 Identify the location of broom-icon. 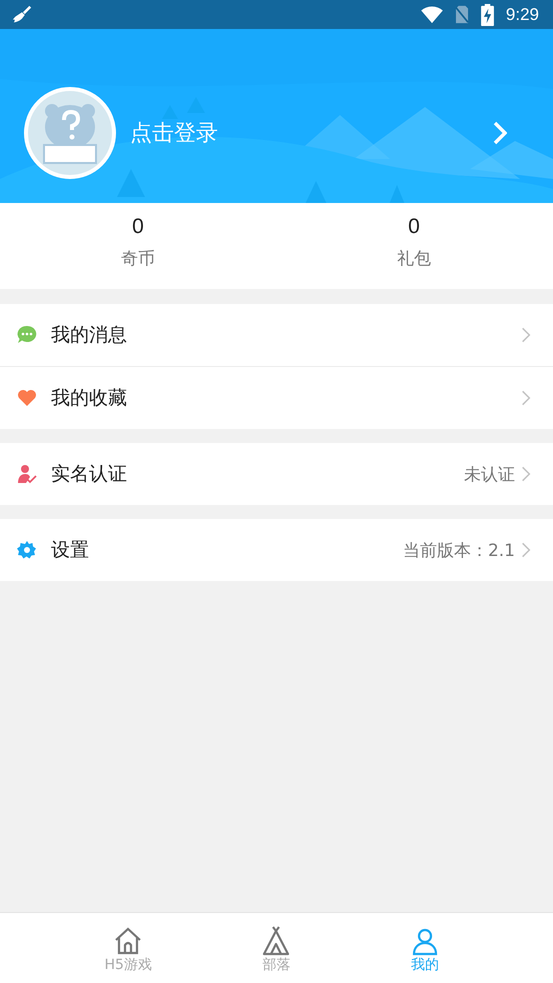
(22, 15).